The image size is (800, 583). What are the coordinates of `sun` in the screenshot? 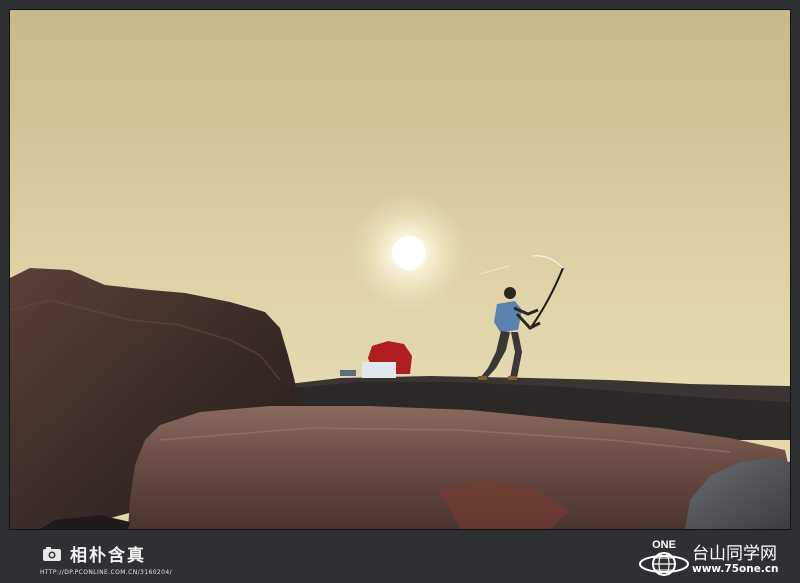 It's located at (409, 253).